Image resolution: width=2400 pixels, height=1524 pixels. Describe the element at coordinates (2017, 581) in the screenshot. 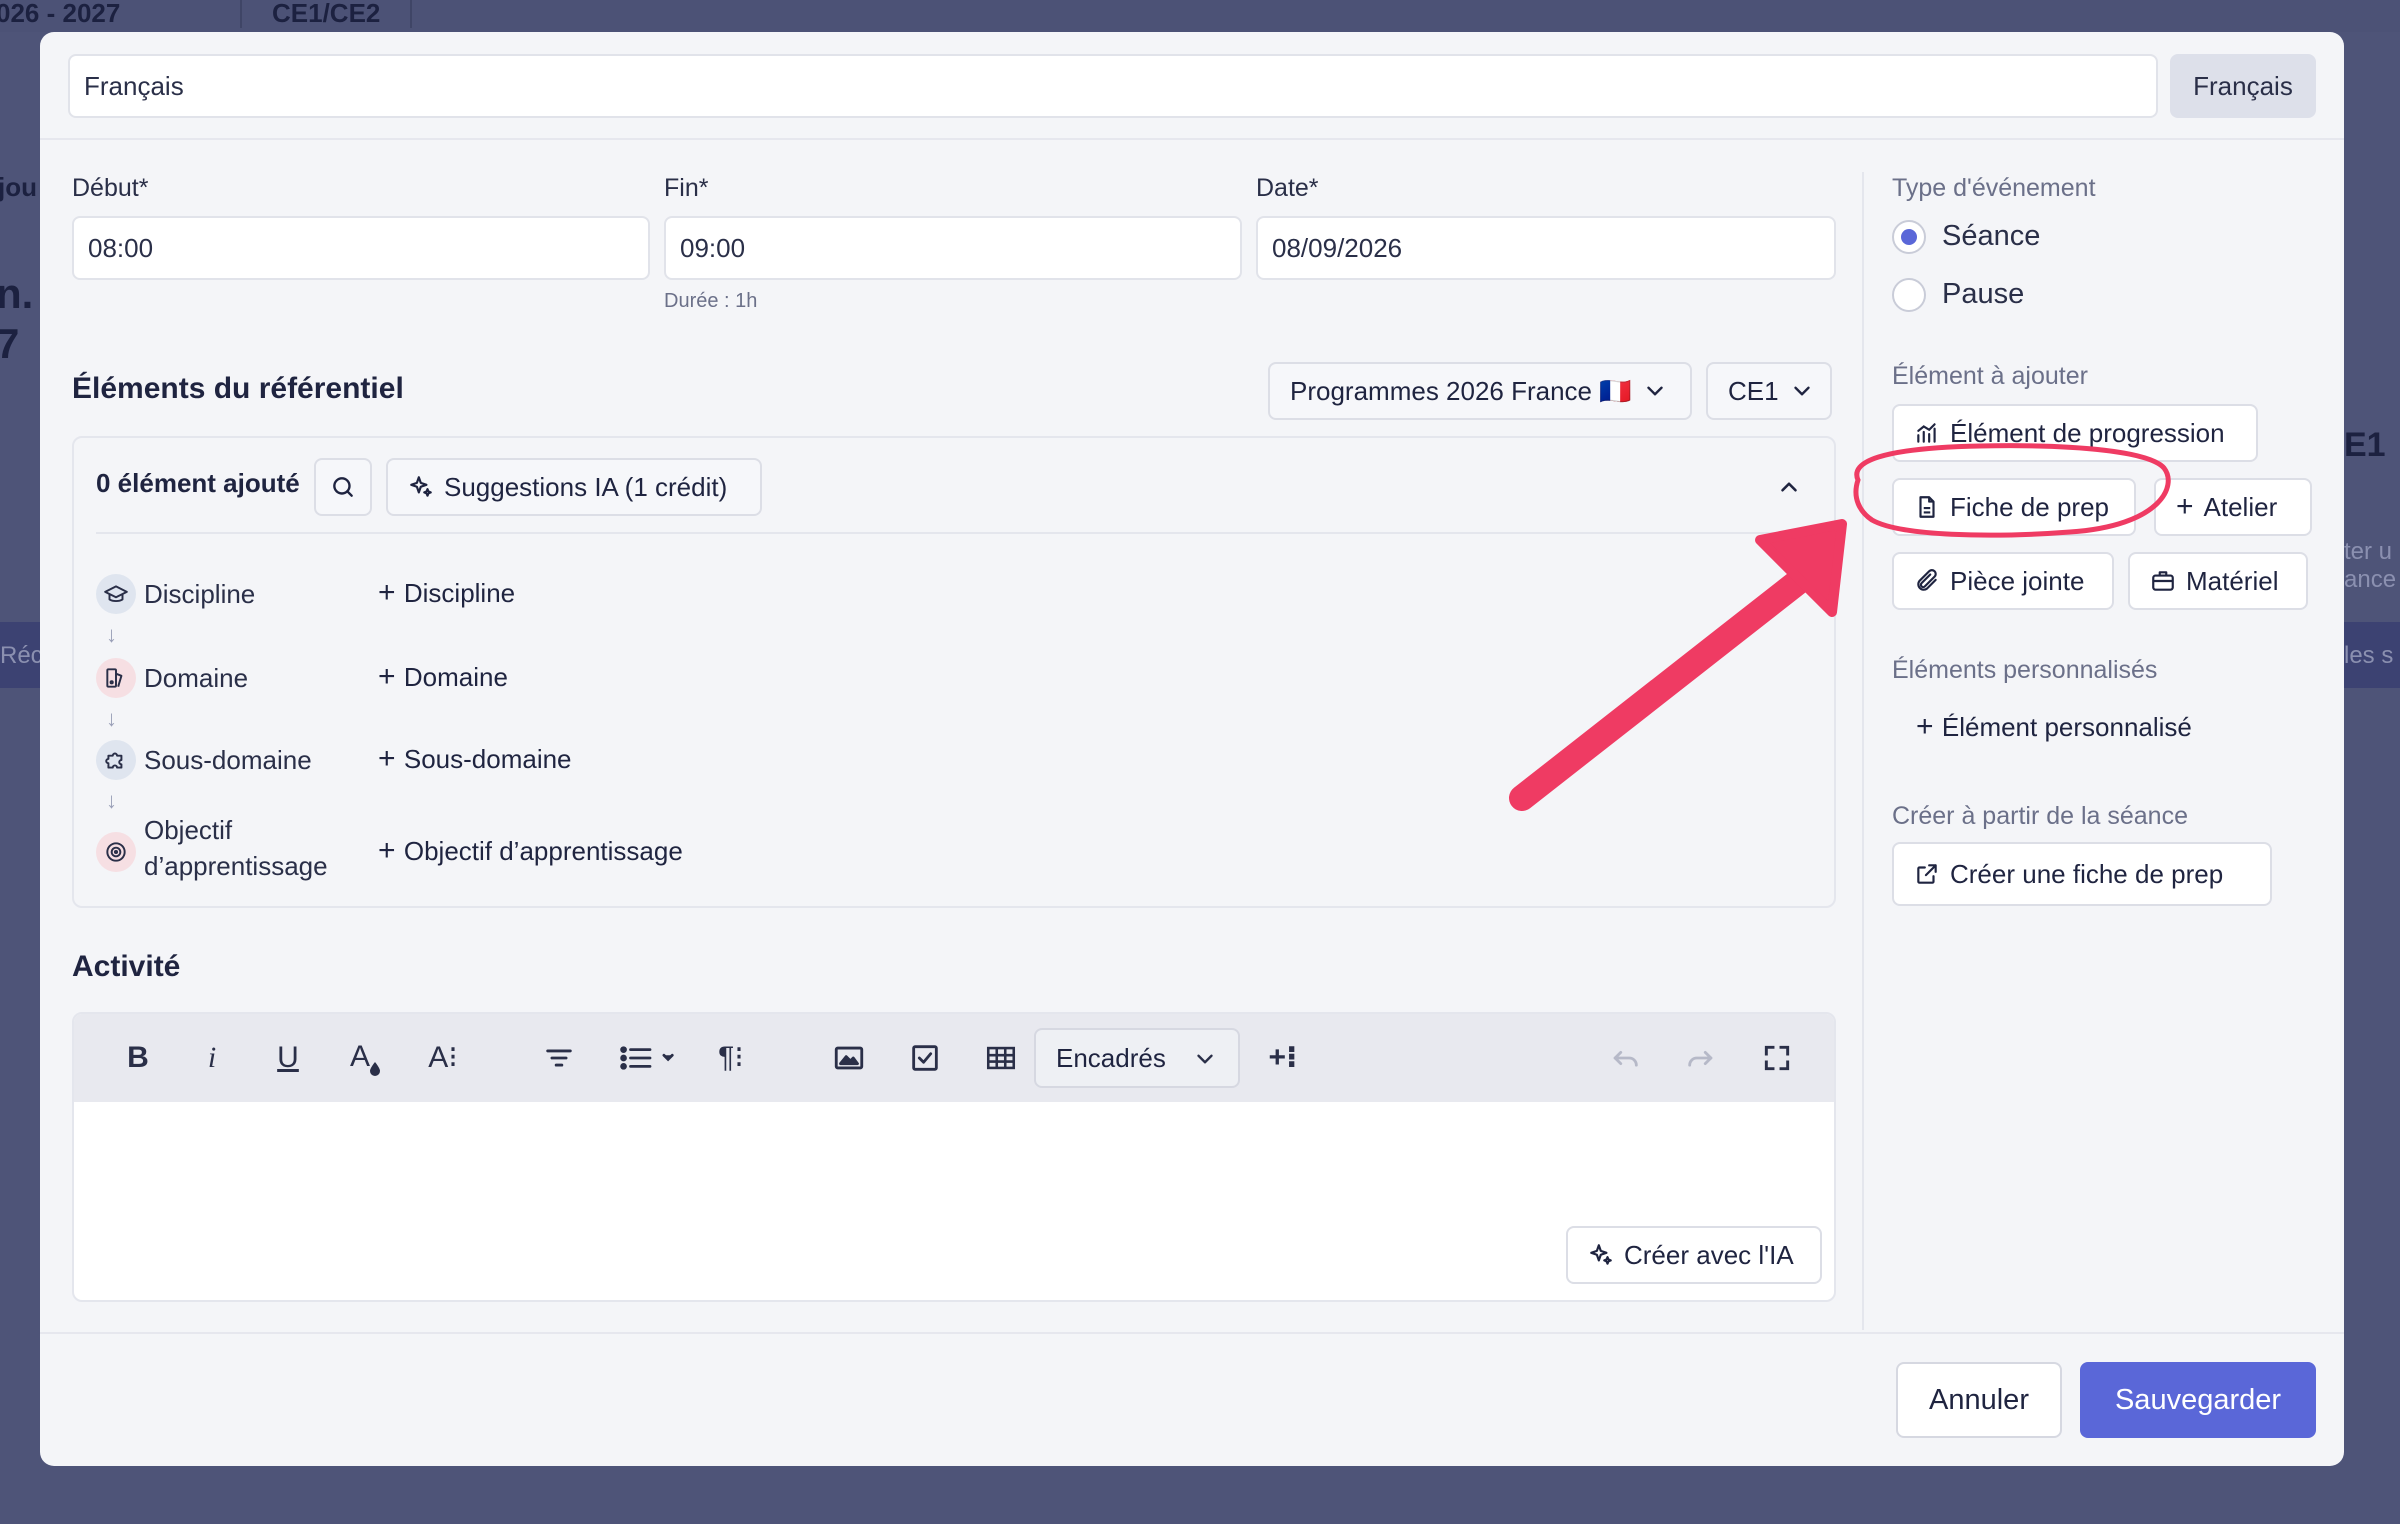

I see `add-piece-jointe-label: Pièce jointe` at that location.